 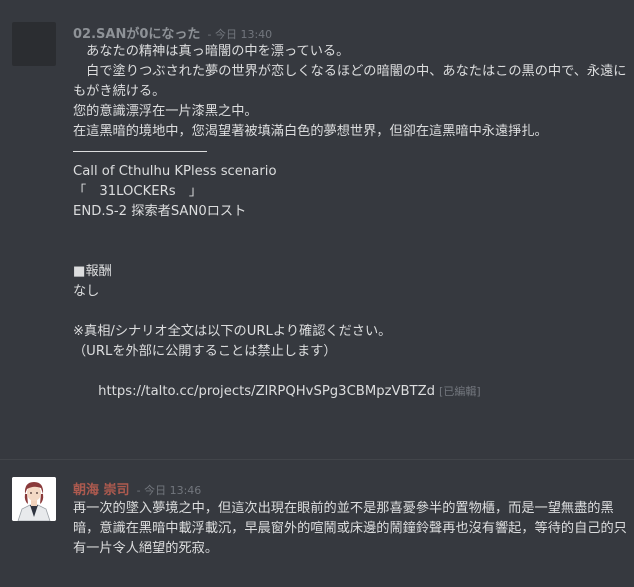 I want to click on message-header: 02.SANが0になった - 今日 13:40, so click(x=172, y=34).